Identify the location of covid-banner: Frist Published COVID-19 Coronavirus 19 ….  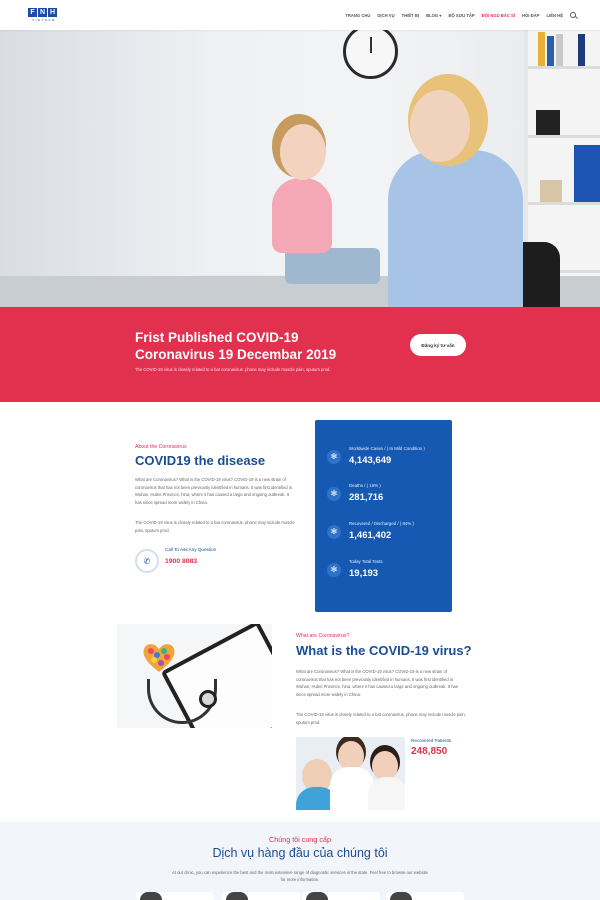
(300, 354).